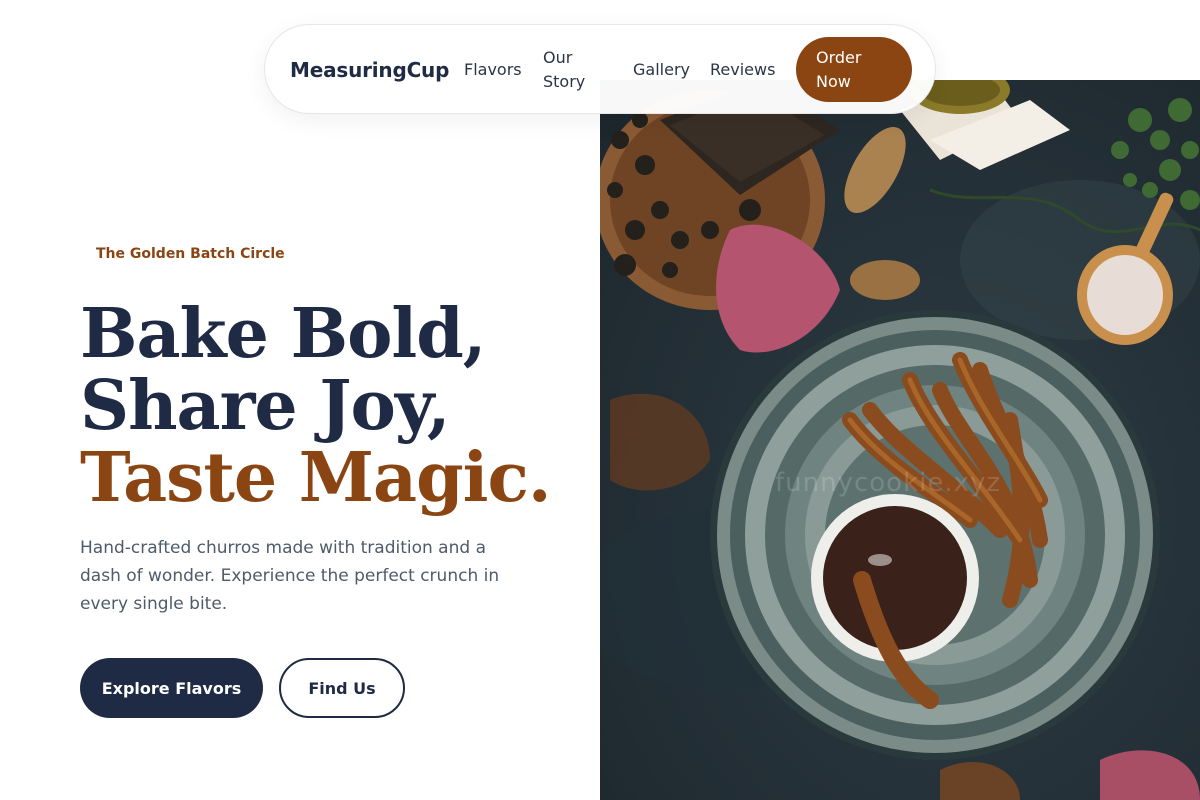 The width and height of the screenshot is (1200, 800). What do you see at coordinates (573, 70) in the screenshot?
I see `nav-link-our-story: Our Story` at bounding box center [573, 70].